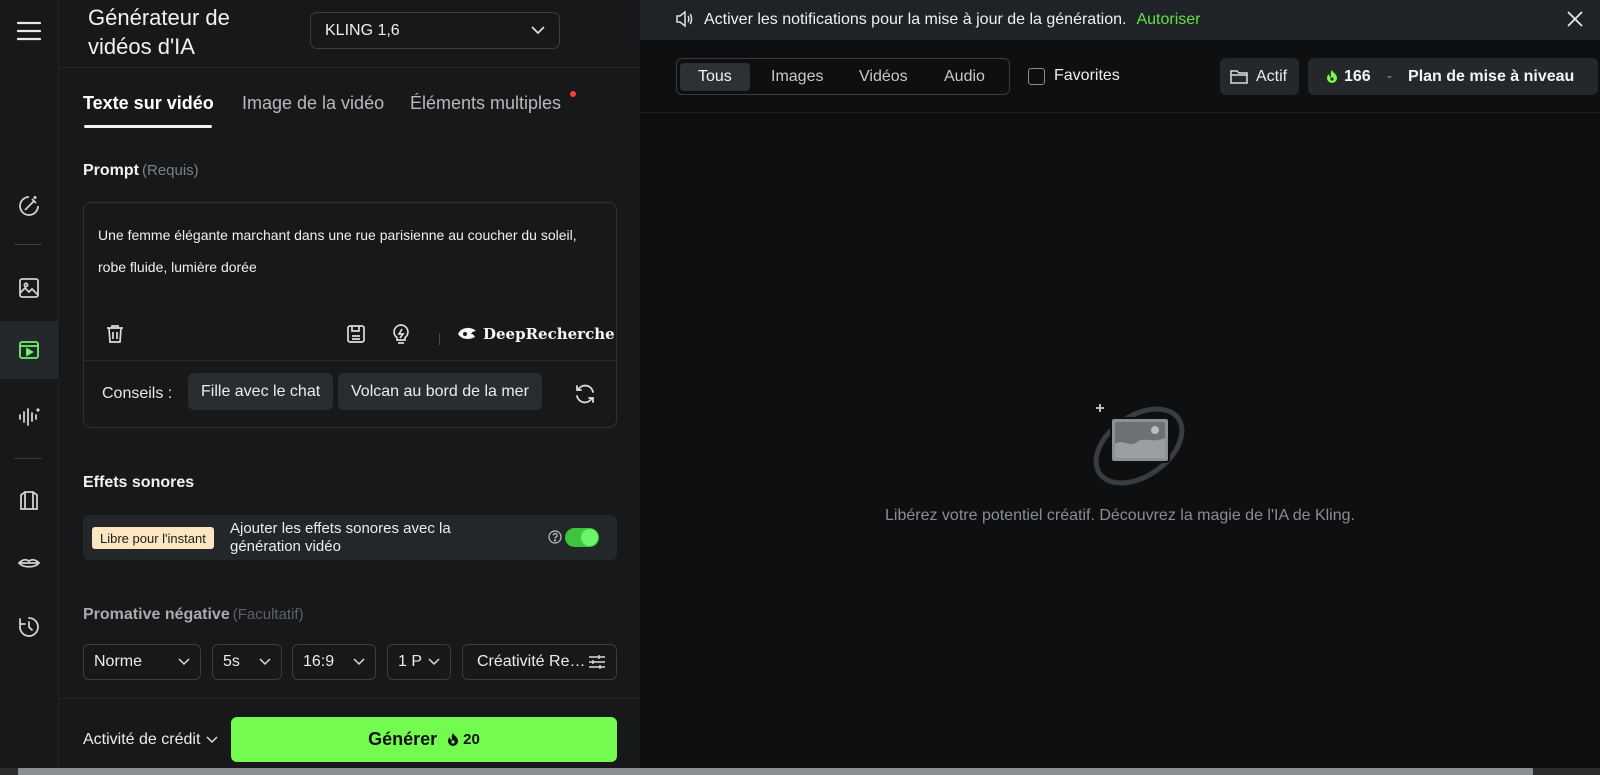  I want to click on sound-effects-toggle, so click(582, 537).